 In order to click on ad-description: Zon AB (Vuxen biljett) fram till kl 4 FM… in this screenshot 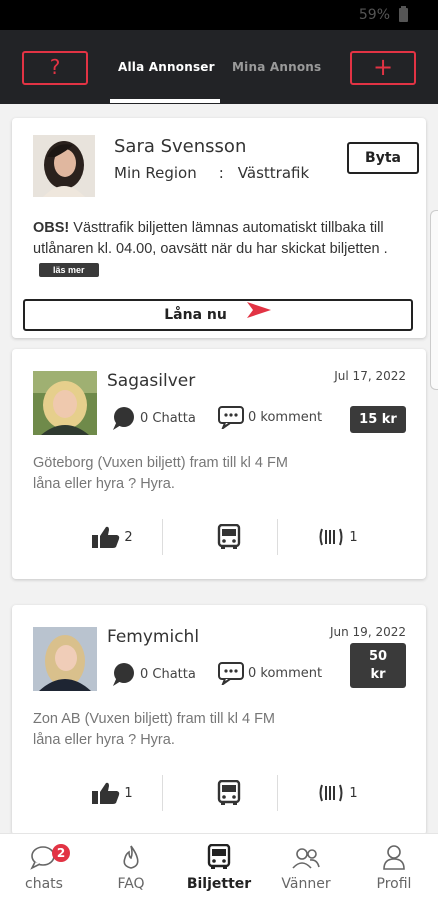, I will do `click(218, 730)`.